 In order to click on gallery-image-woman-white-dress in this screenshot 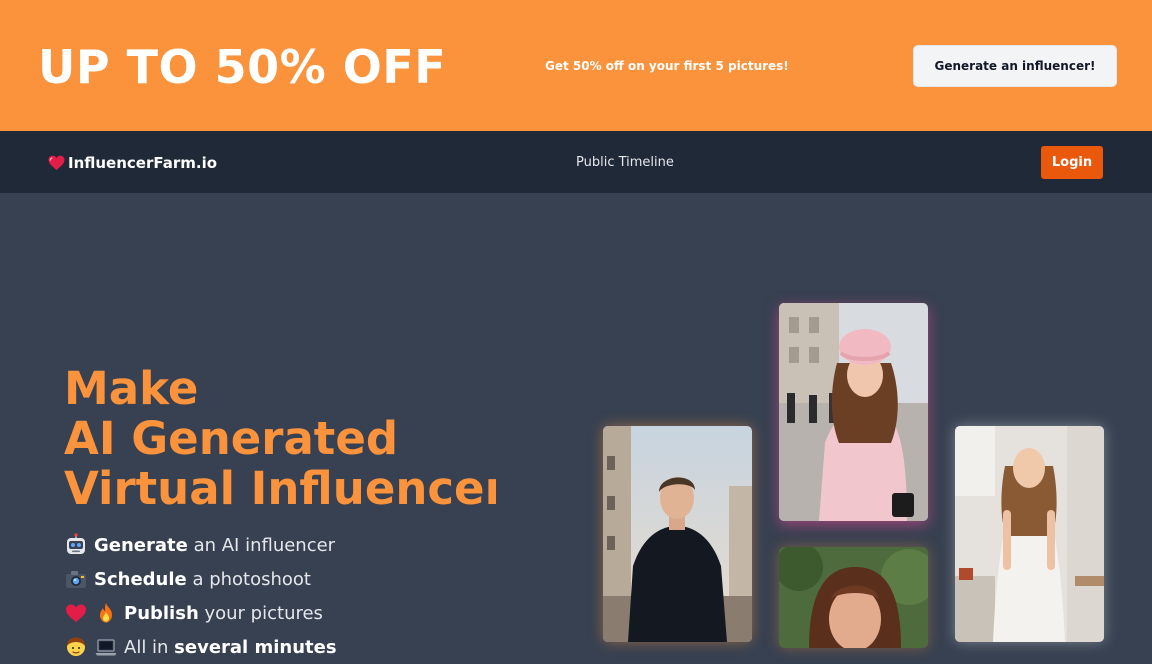, I will do `click(1029, 534)`.